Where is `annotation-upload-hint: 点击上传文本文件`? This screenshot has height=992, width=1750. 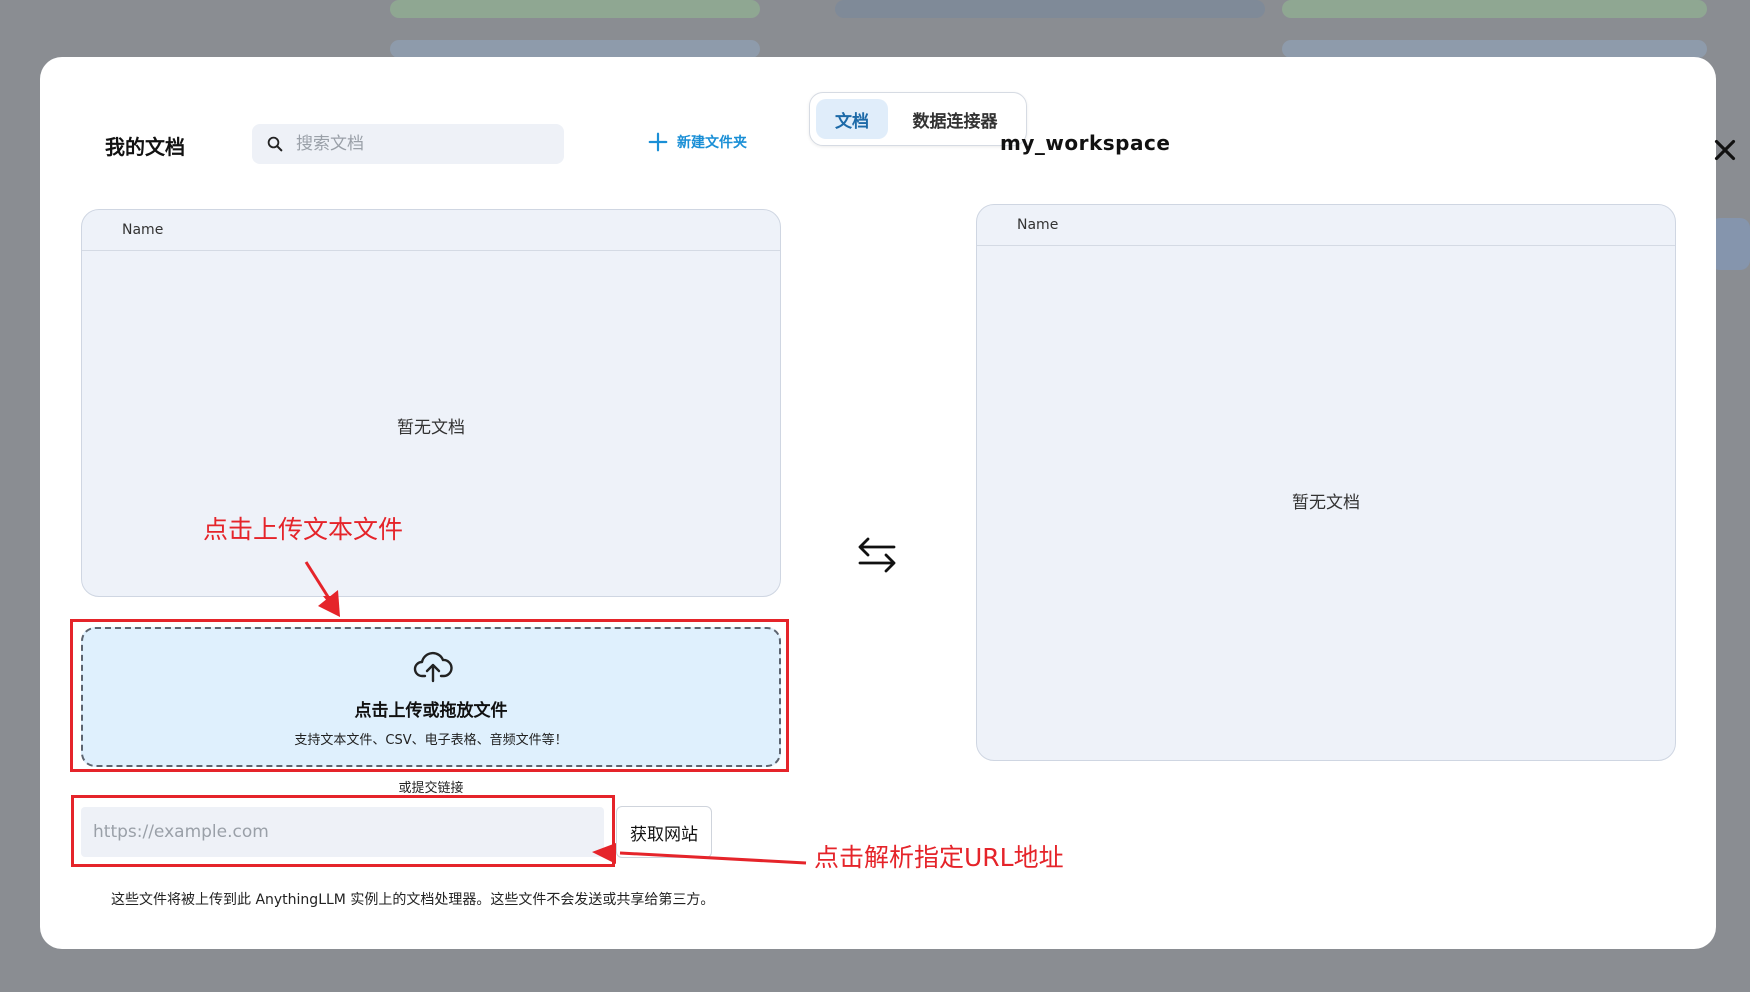 annotation-upload-hint: 点击上传文本文件 is located at coordinates (303, 529).